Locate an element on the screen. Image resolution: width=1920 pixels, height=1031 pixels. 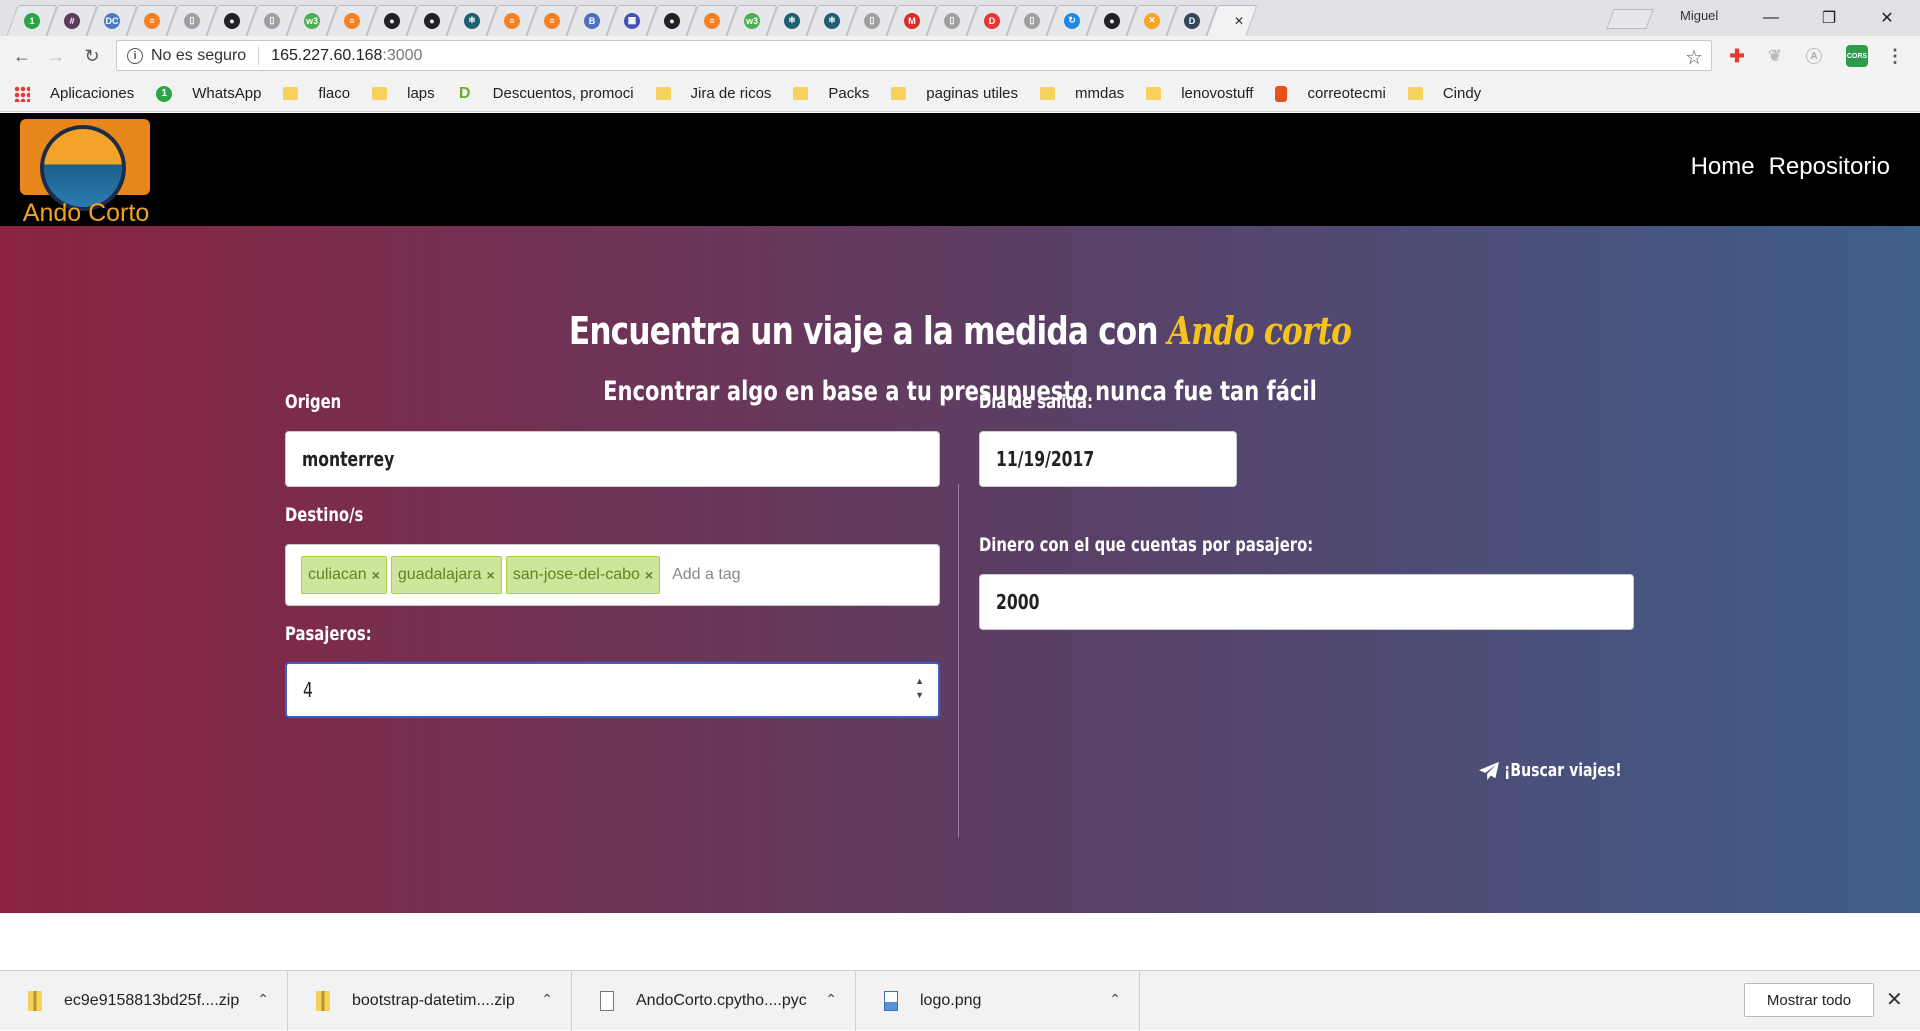
folder-icon is located at coordinates (291, 93).